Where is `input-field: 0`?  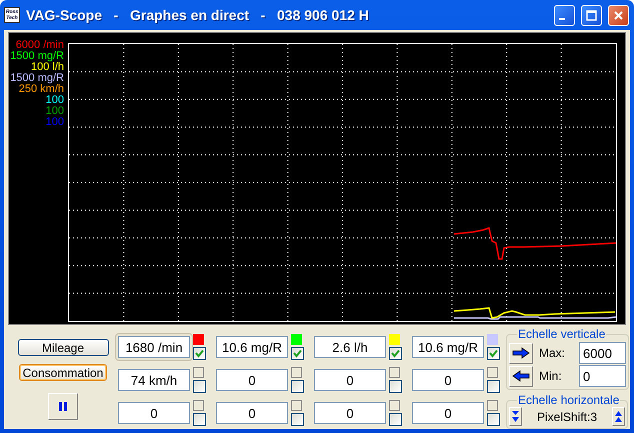 input-field: 0 is located at coordinates (602, 376).